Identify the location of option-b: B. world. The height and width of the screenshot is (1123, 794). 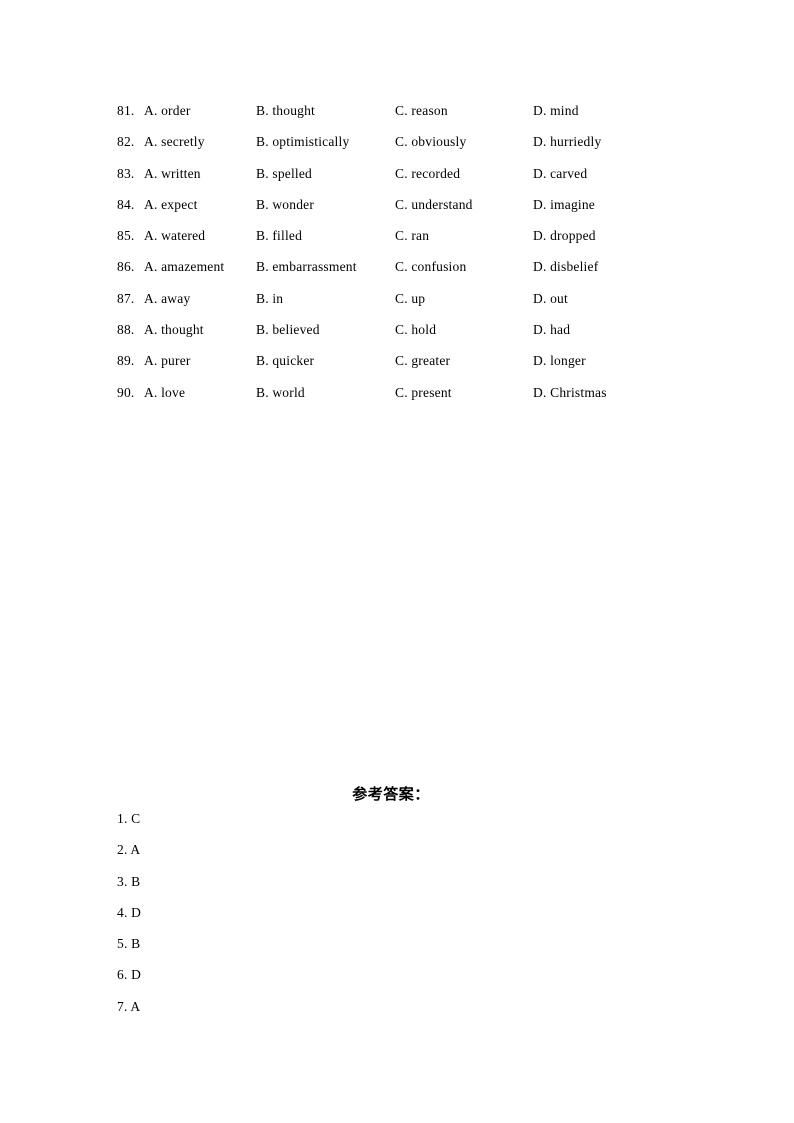
(280, 393).